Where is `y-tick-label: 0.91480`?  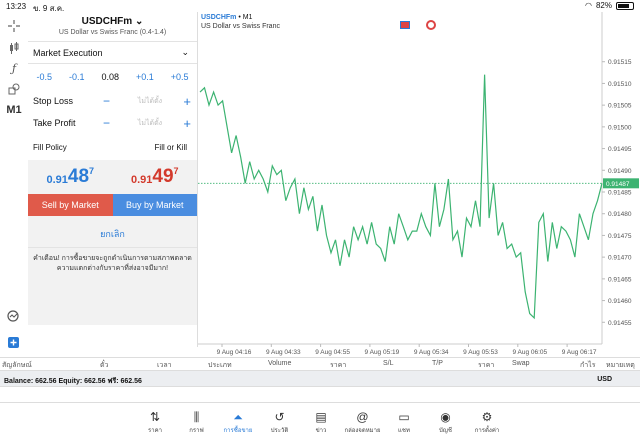
y-tick-label: 0.91480 is located at coordinates (620, 214).